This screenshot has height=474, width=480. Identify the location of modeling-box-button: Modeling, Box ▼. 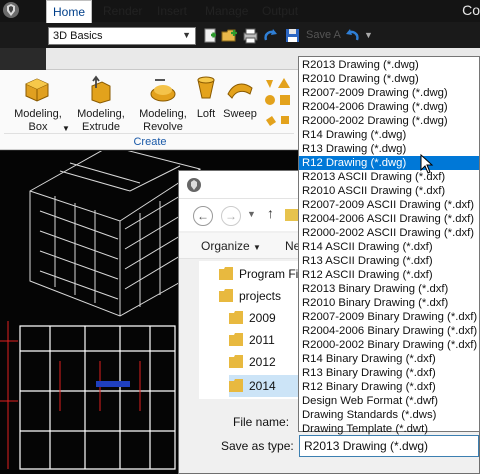
(41, 121).